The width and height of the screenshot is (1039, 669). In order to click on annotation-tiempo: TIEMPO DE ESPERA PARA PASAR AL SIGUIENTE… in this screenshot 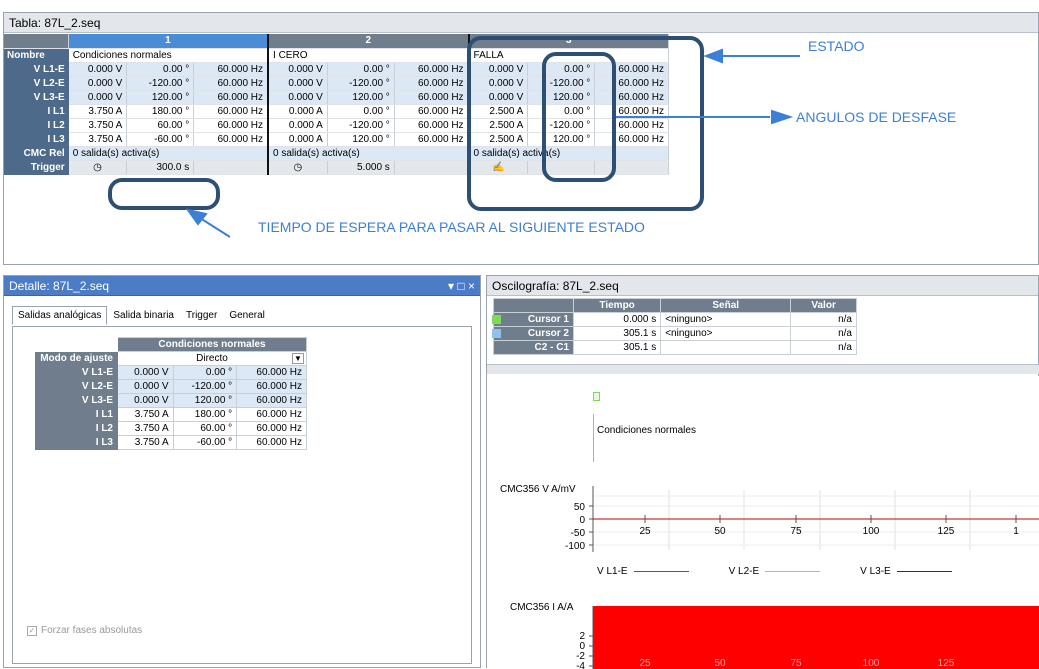, I will do `click(451, 227)`.